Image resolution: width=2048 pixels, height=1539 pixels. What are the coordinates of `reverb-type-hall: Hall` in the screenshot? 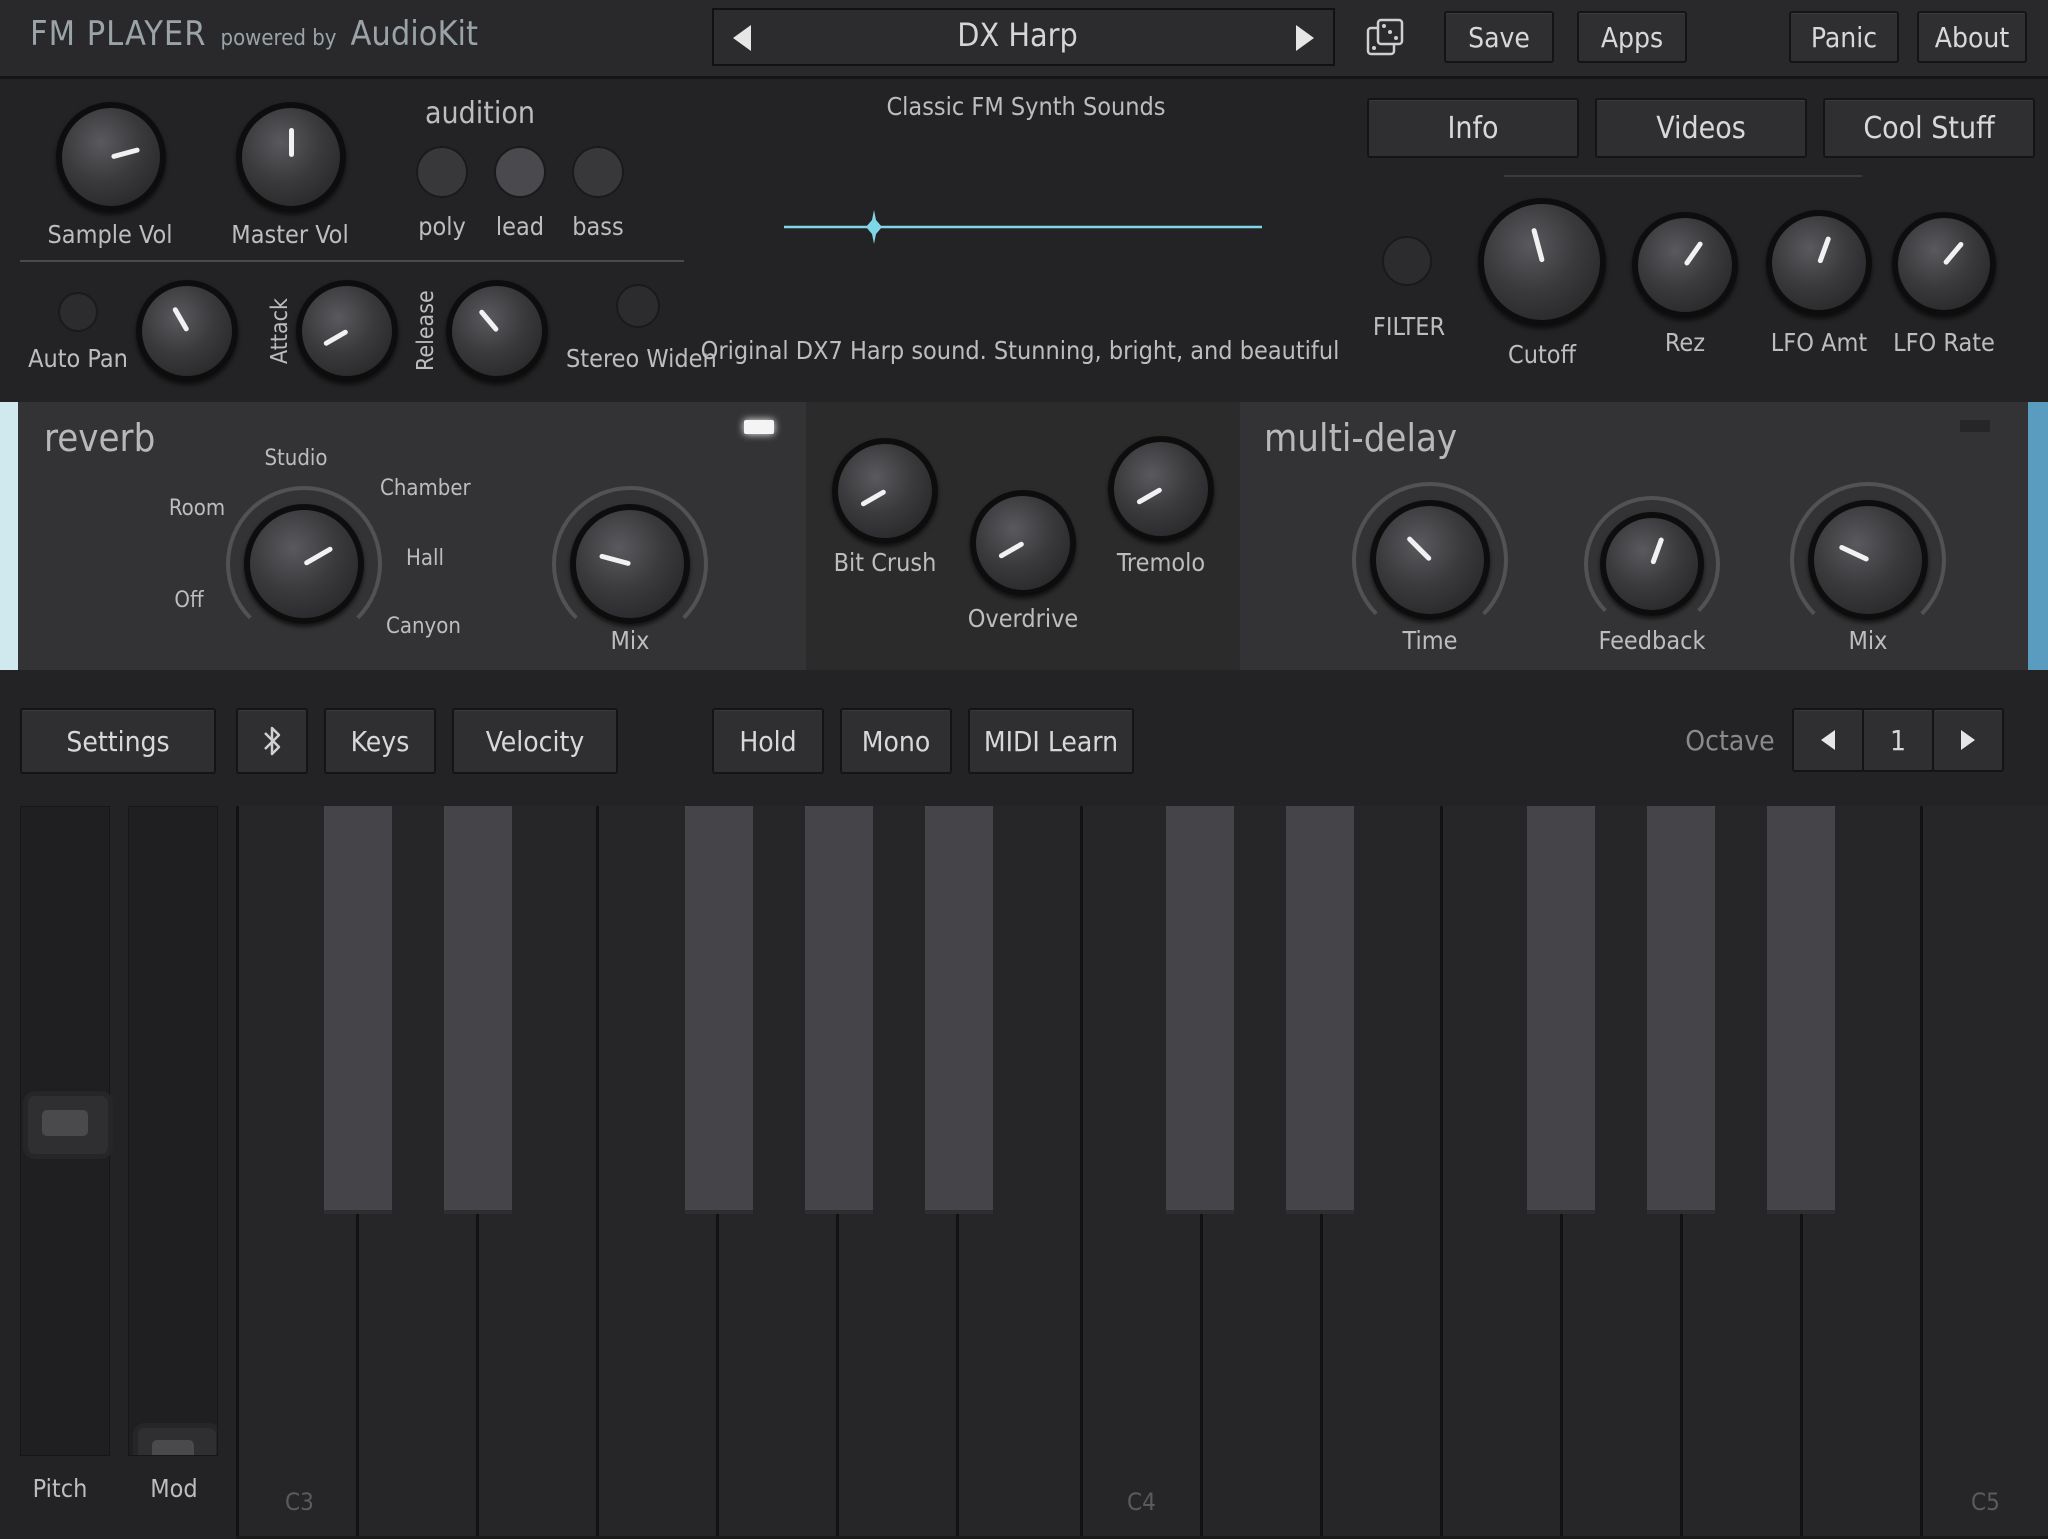 It's located at (425, 558).